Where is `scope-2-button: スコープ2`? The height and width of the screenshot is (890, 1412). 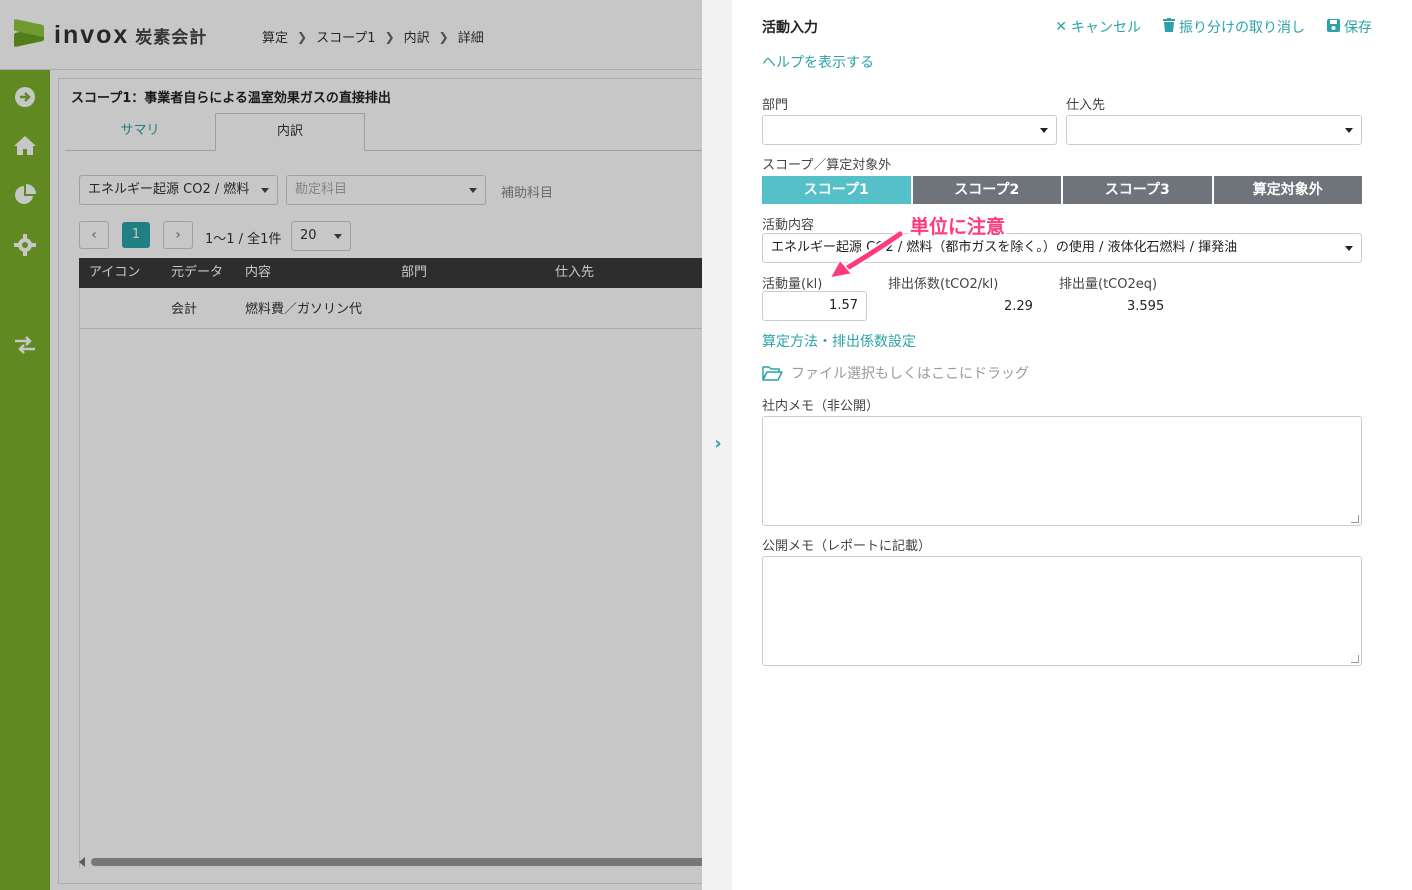 scope-2-button: スコープ2 is located at coordinates (986, 190).